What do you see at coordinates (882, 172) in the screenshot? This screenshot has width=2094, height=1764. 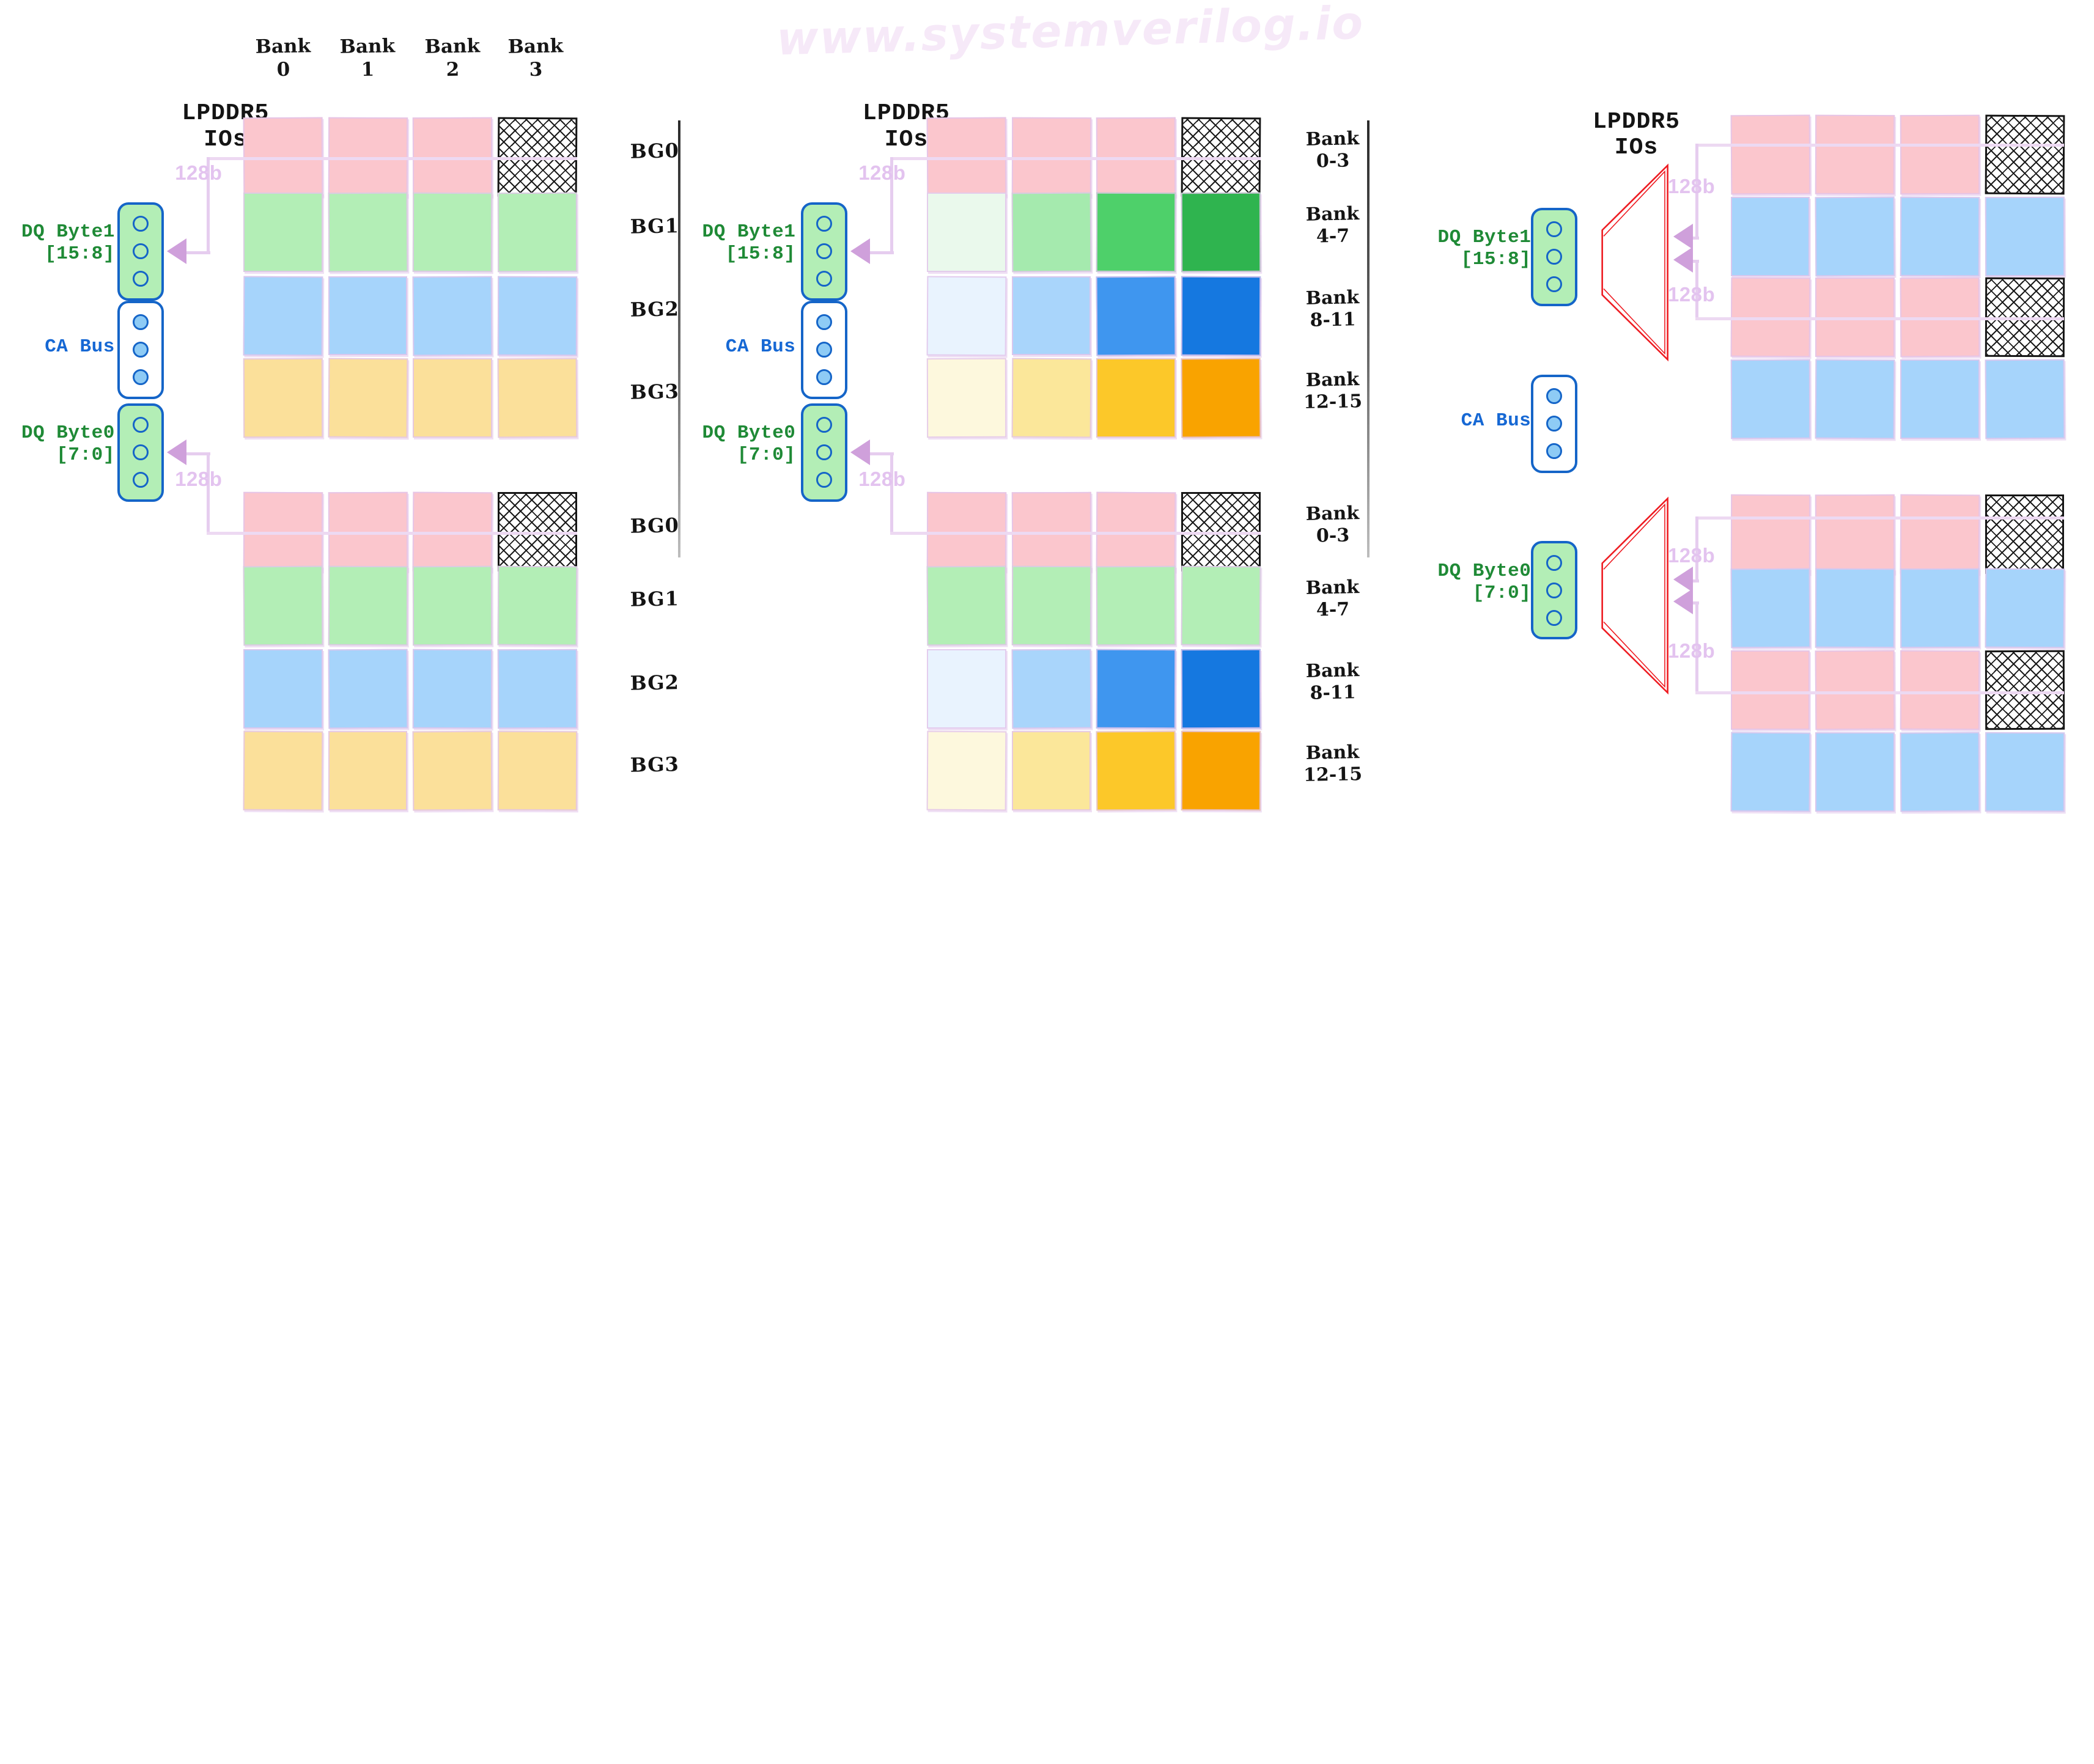 I see `bus-label-128b-1-0: 128b` at bounding box center [882, 172].